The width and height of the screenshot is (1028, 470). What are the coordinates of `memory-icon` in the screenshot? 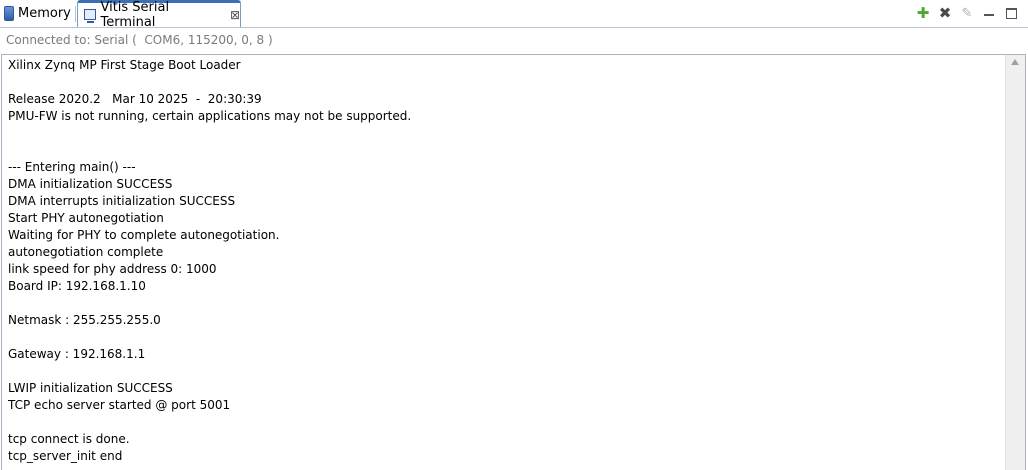 It's located at (9, 13).